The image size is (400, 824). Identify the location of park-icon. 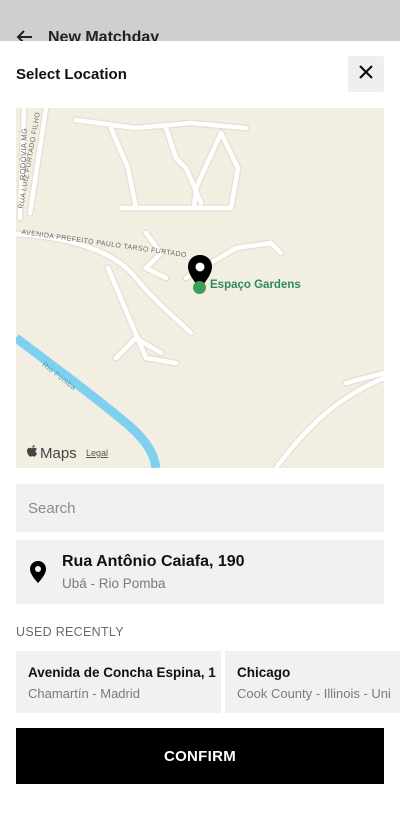
(199, 287).